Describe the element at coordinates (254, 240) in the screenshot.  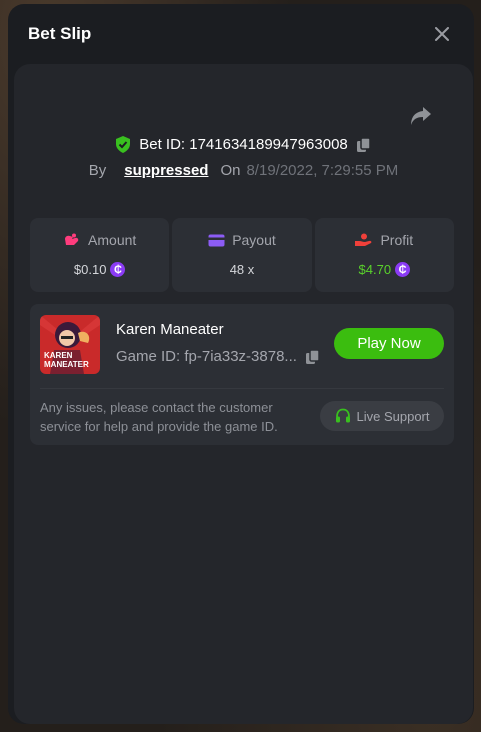
I see `payout-label: Payout` at that location.